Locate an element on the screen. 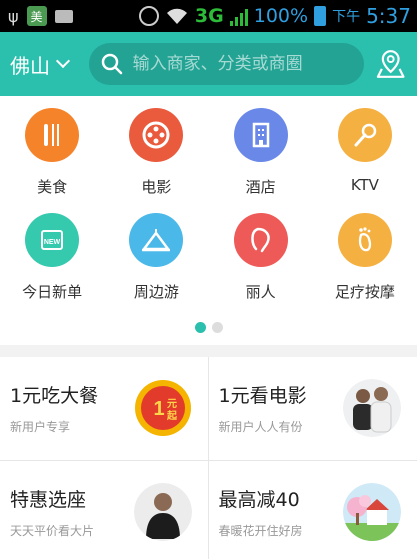 This screenshot has height=559, width=417. category-foot-massage: 足疗按摩 is located at coordinates (365, 257).